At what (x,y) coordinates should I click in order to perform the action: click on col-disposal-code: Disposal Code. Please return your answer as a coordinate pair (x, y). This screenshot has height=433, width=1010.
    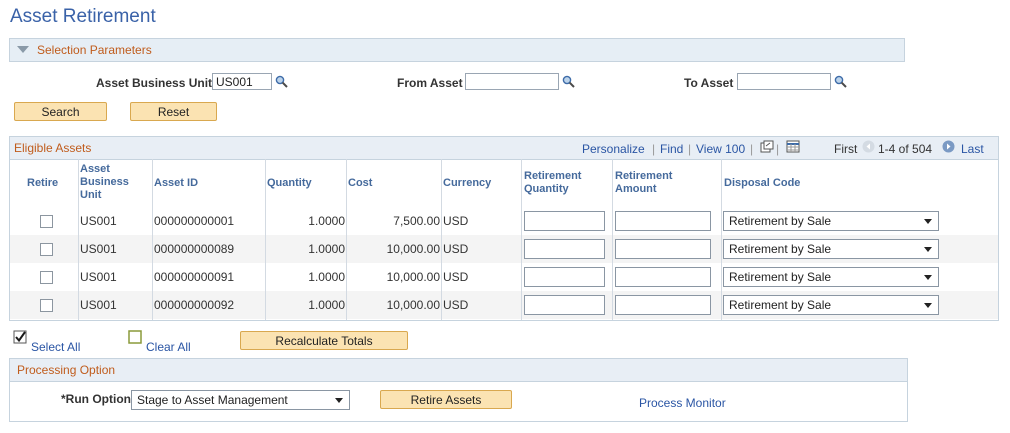
    Looking at the image, I should click on (762, 183).